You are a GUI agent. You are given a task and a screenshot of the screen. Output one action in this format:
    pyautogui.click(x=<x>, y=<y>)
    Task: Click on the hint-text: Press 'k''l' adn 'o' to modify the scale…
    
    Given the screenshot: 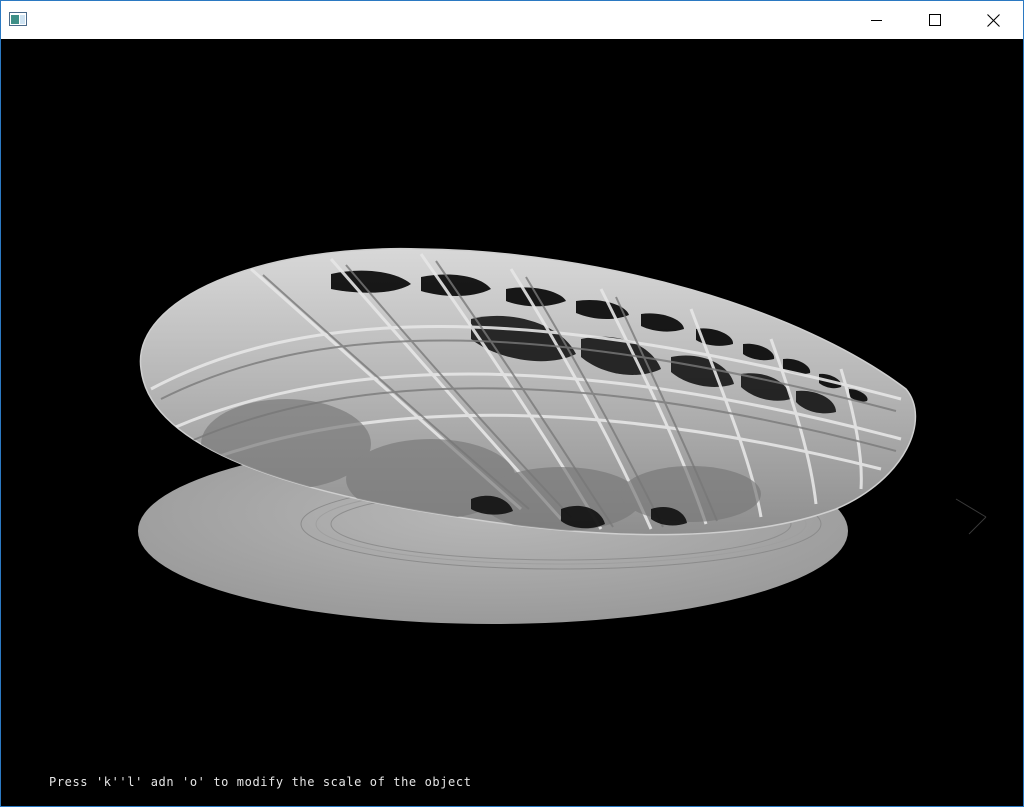 What is the action you would take?
    pyautogui.click(x=260, y=782)
    